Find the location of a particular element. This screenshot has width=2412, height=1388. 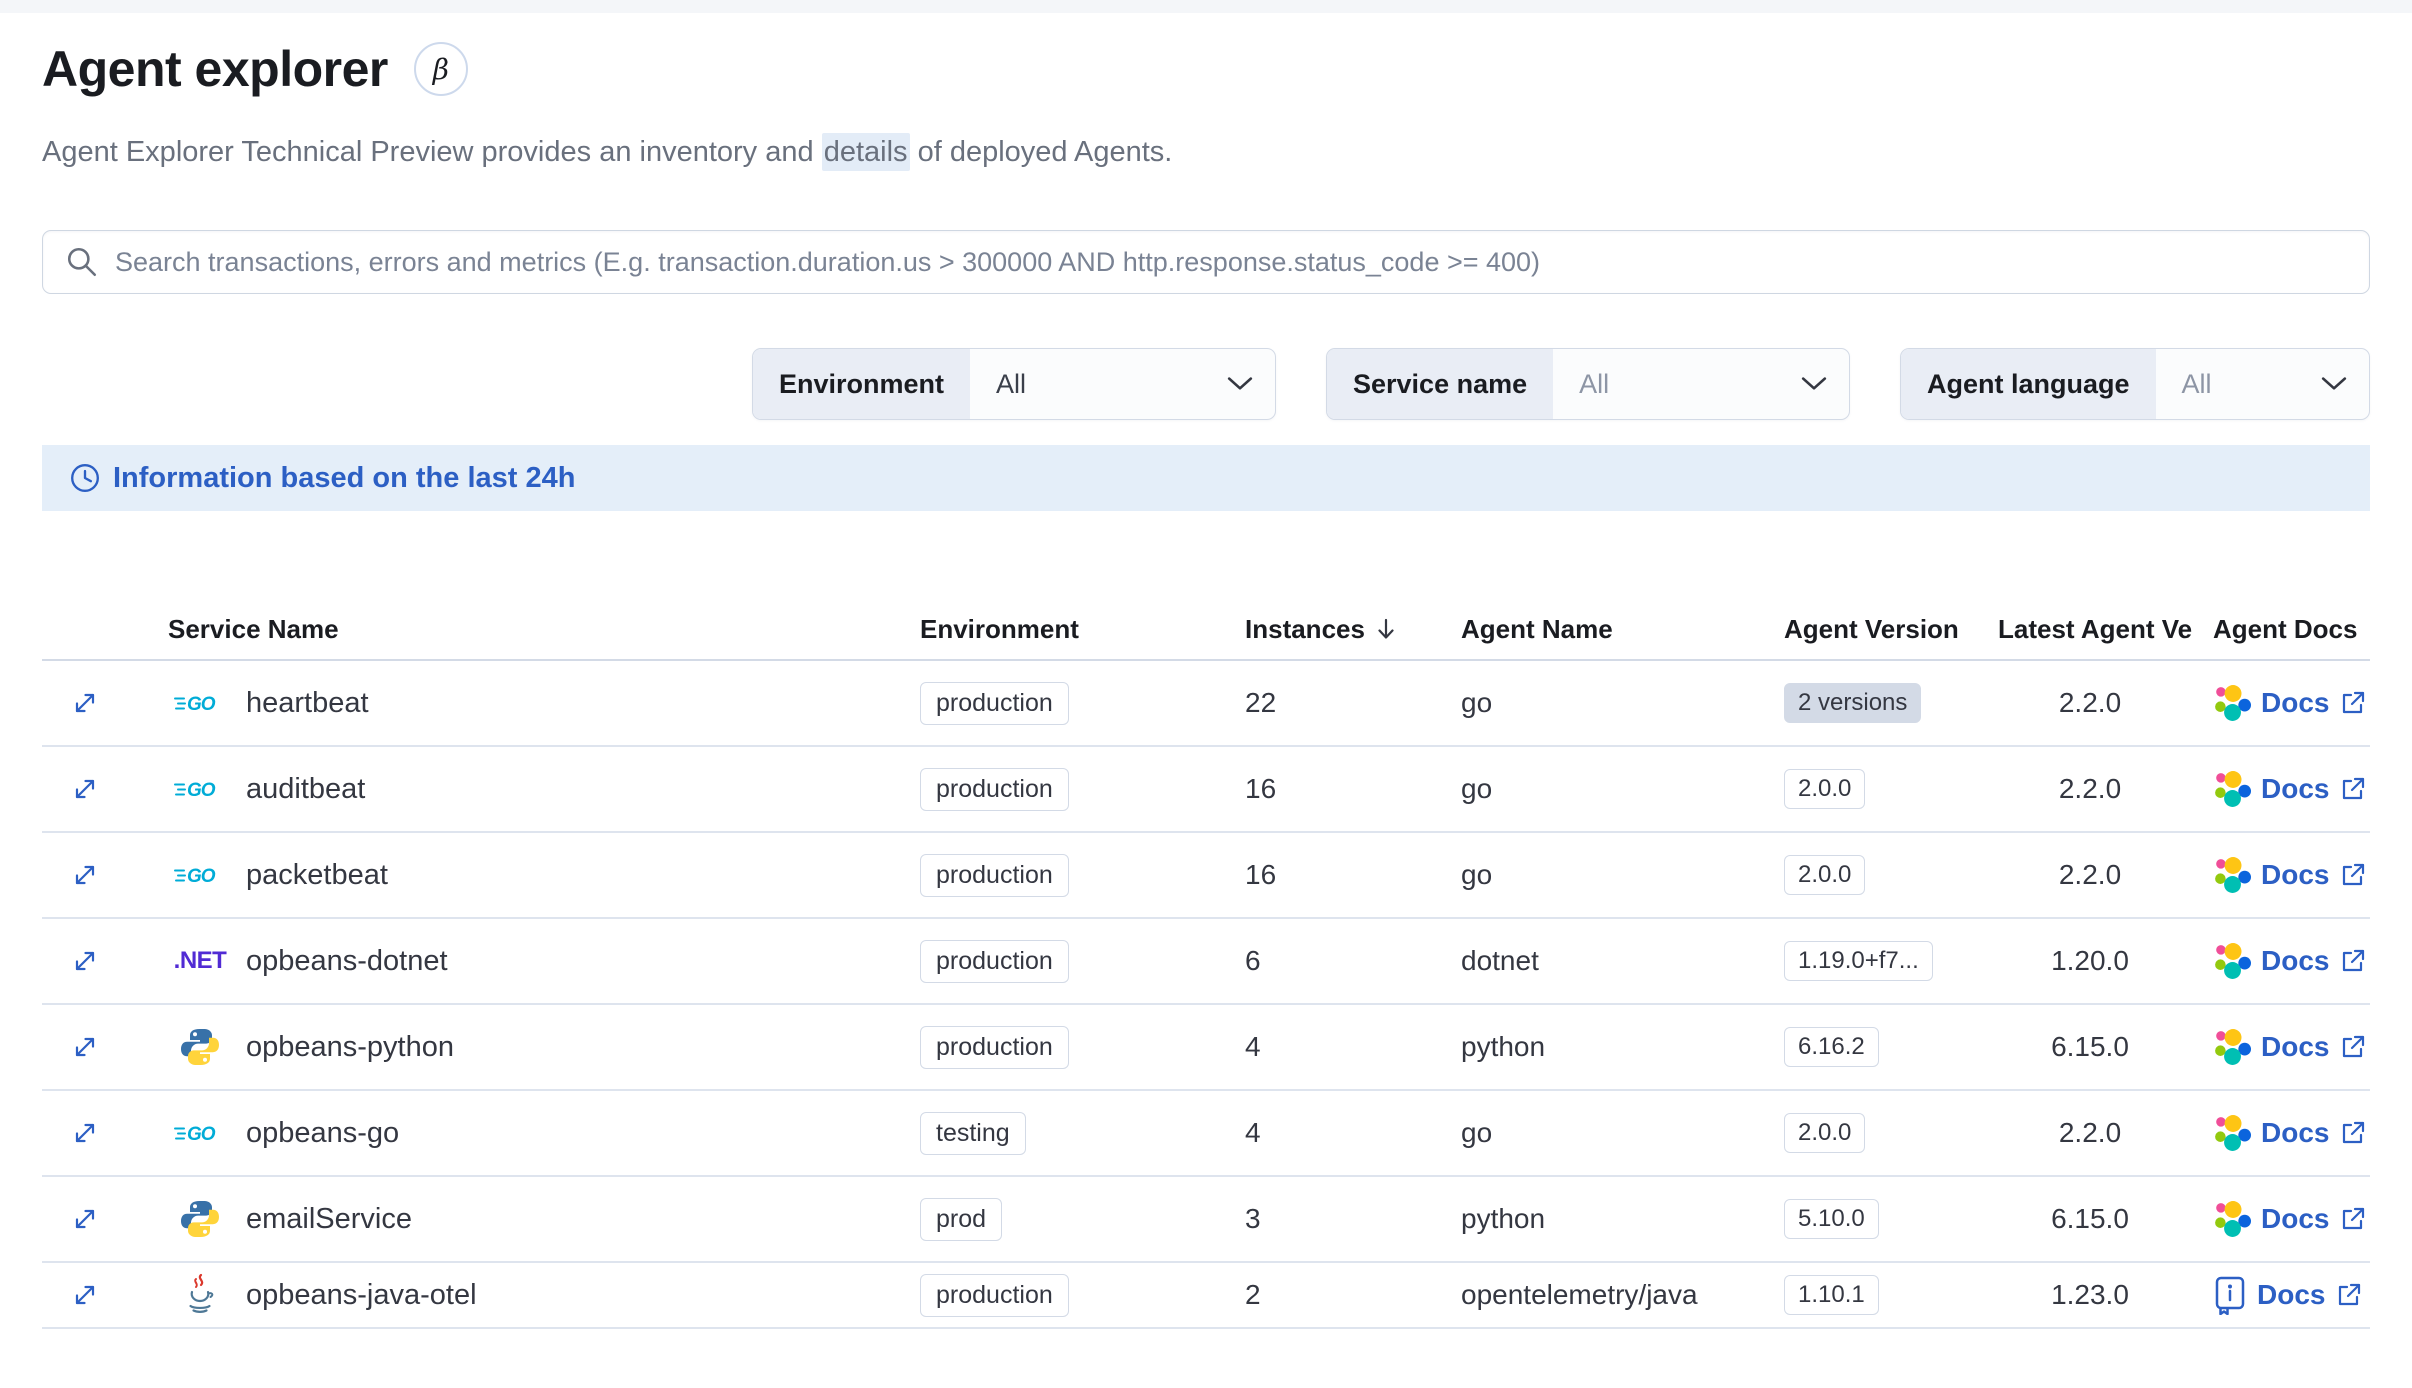

instances-column-header: Instances is located at coordinates (1337, 629).